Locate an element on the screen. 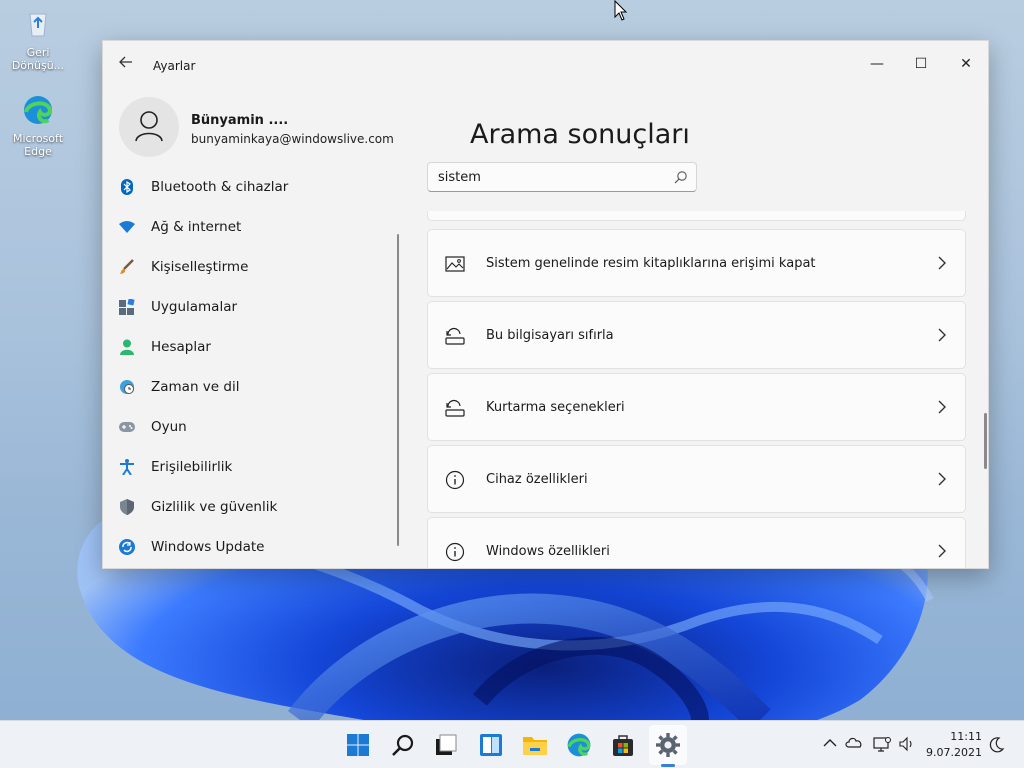 The width and height of the screenshot is (1024, 768). focus-assist-button is located at coordinates (996, 745).